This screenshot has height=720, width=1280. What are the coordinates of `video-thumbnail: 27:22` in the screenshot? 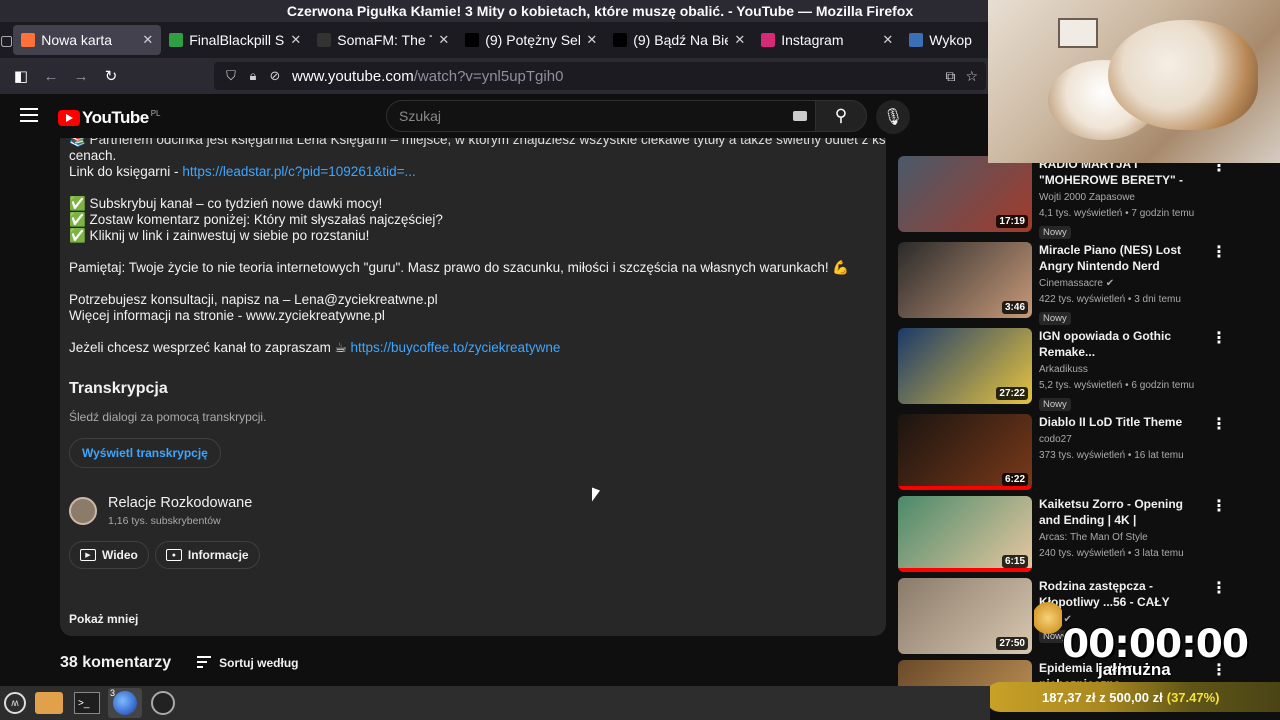 It's located at (965, 366).